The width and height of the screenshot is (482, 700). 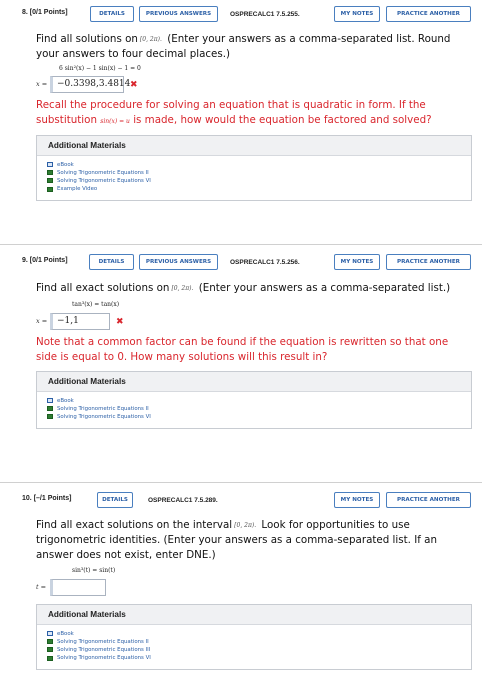 I want to click on question-10-answer-row: t =, so click(x=254, y=587).